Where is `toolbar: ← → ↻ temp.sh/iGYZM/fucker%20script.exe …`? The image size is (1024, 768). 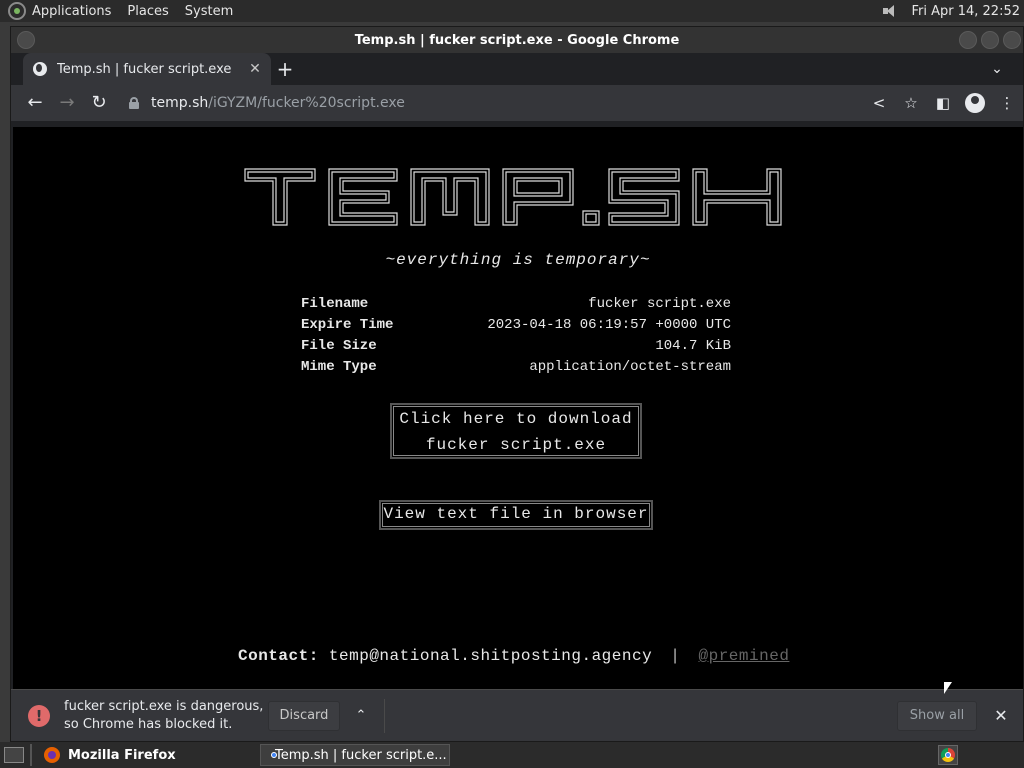 toolbar: ← → ↻ temp.sh/iGYZM/fucker%20script.exe … is located at coordinates (517, 103).